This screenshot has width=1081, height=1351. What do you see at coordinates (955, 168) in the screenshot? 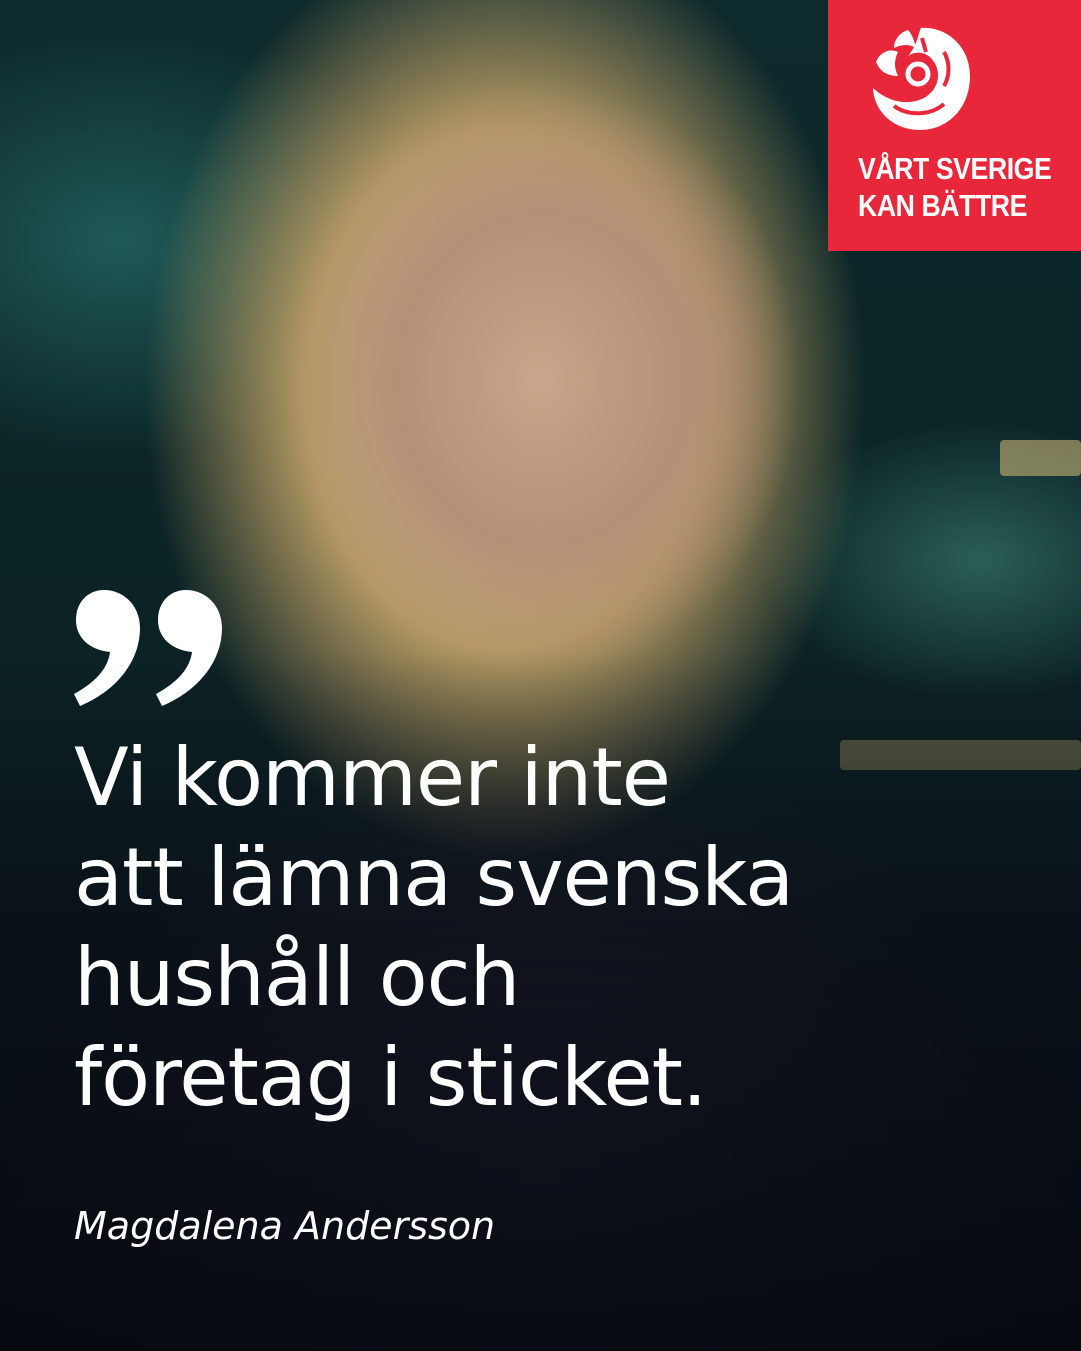
I see `slogan-line-1: VÅRT SVERIGE` at bounding box center [955, 168].